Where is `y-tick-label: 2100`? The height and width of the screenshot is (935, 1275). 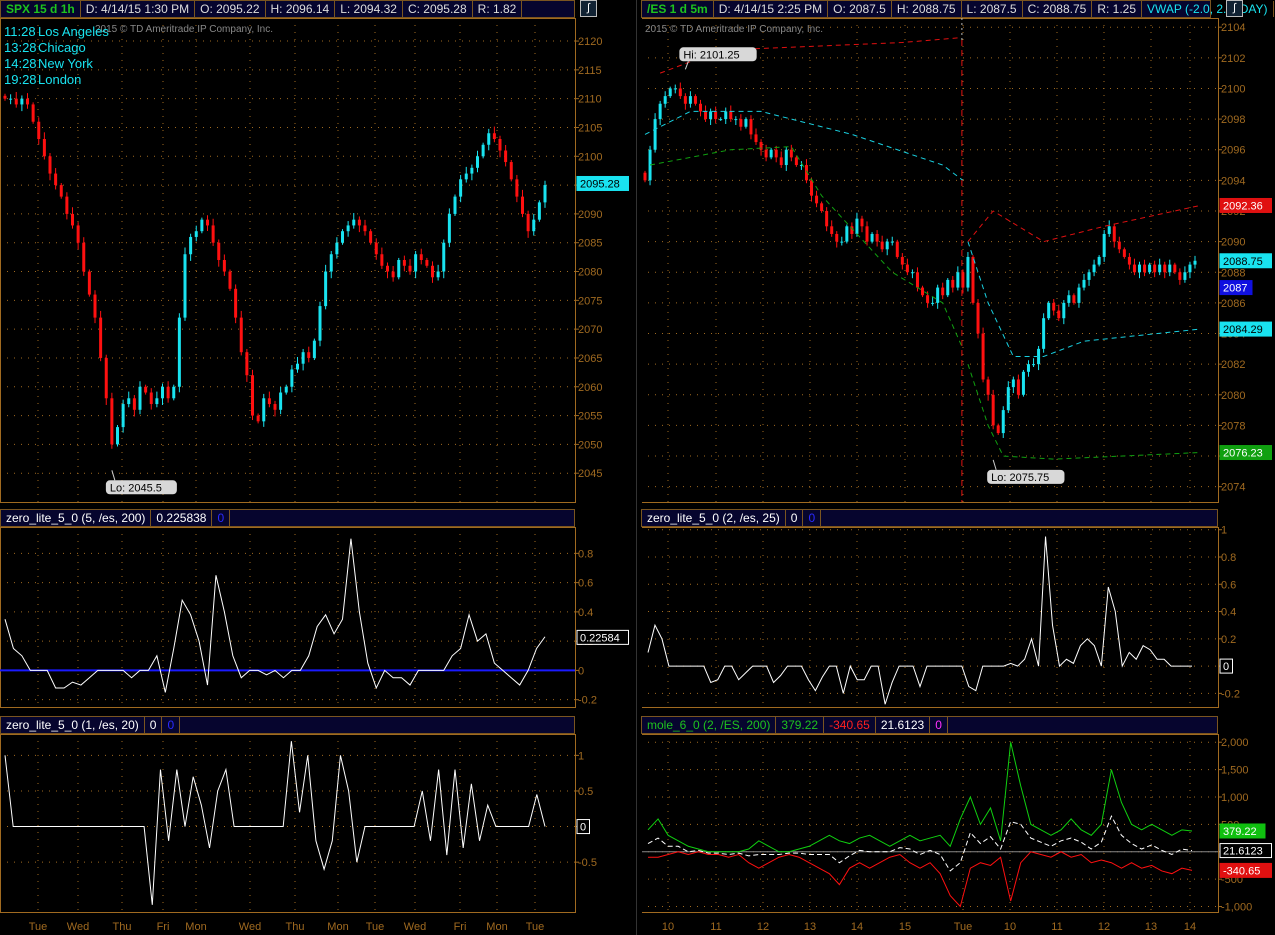
y-tick-label: 2100 is located at coordinates (1233, 89).